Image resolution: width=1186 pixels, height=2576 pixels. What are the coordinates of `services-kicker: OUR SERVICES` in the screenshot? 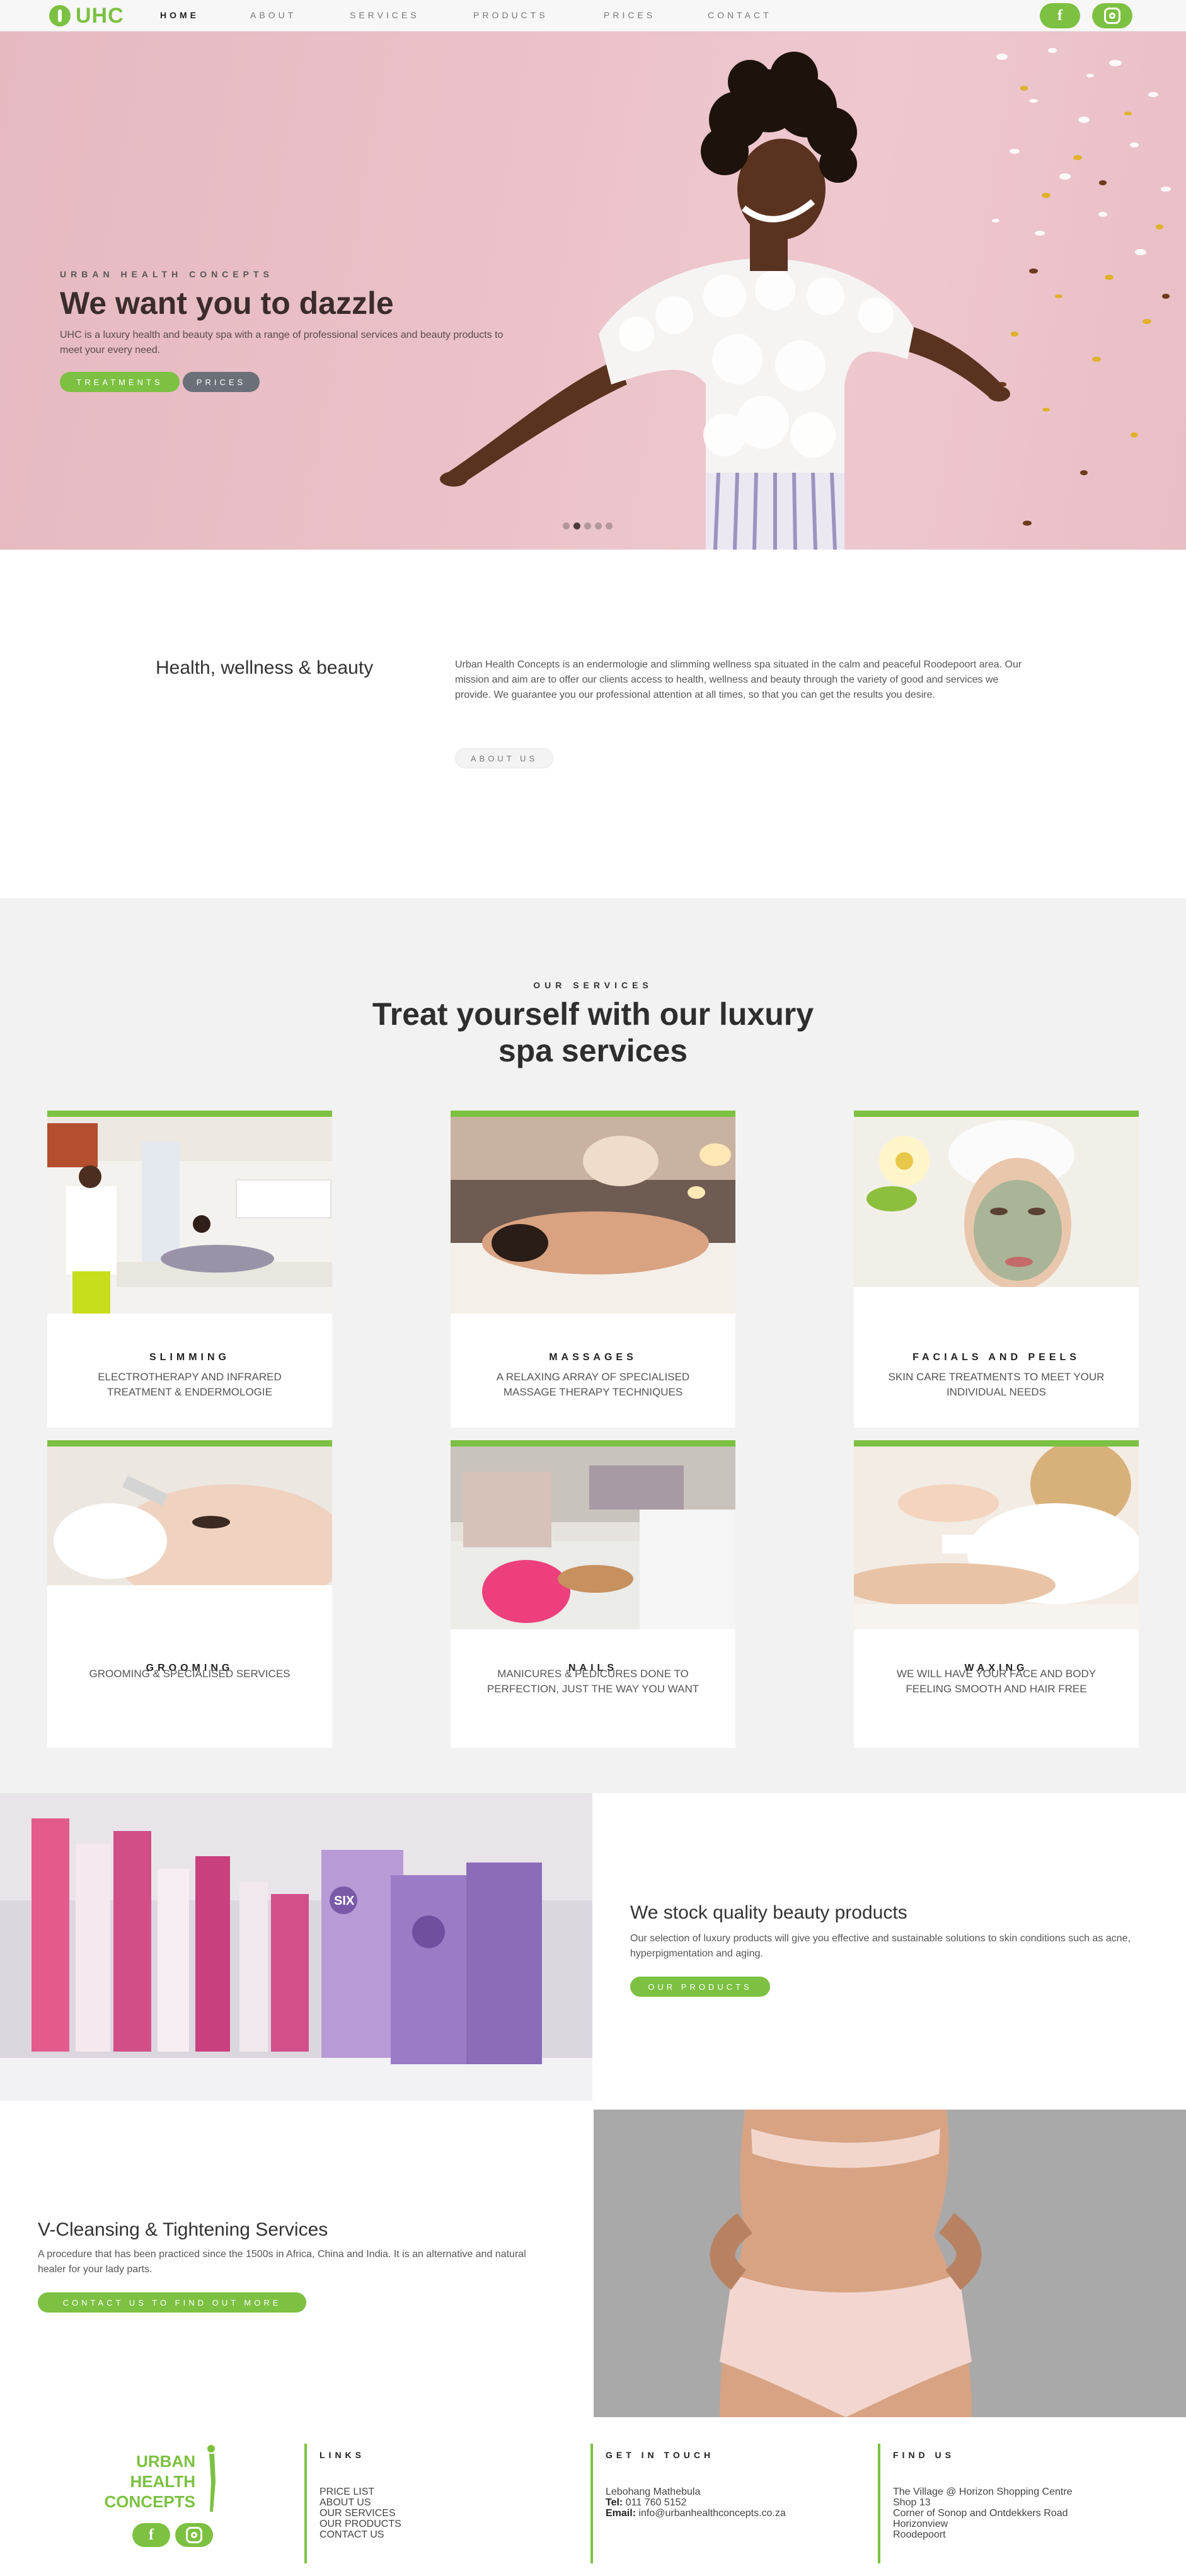 It's located at (593, 985).